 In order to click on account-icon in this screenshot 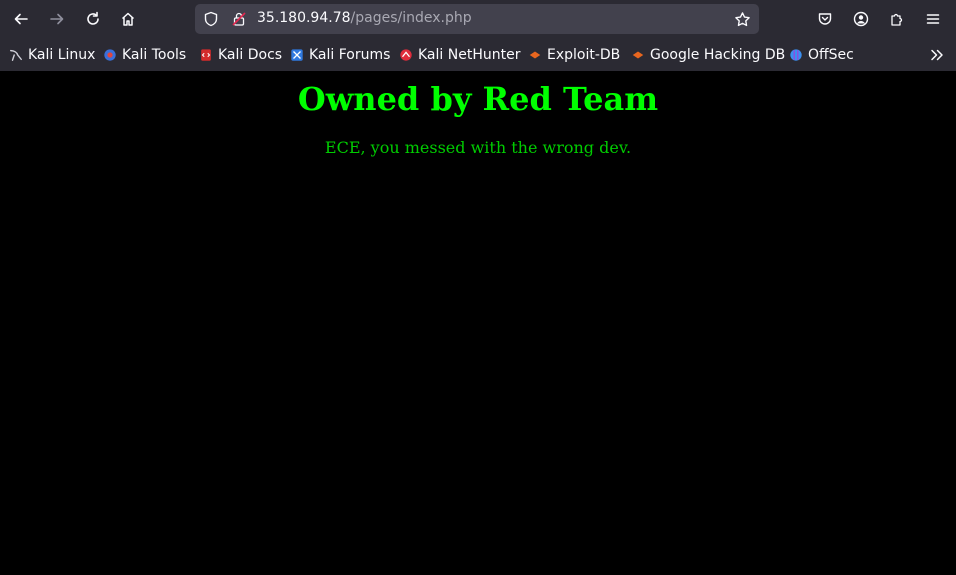, I will do `click(861, 19)`.